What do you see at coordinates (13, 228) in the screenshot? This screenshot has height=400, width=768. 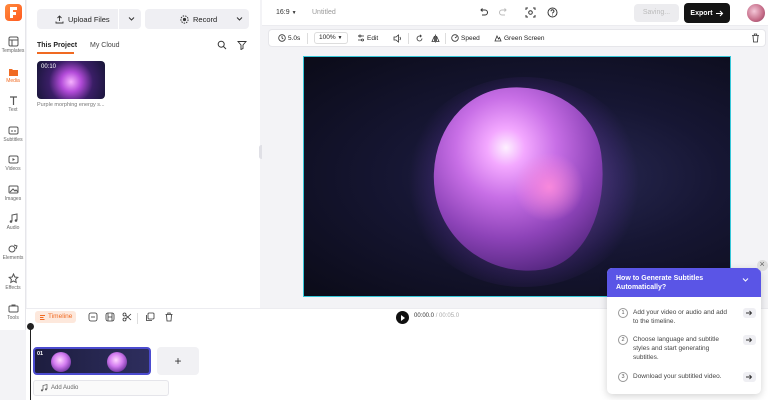 I see `nav-label: Audio` at bounding box center [13, 228].